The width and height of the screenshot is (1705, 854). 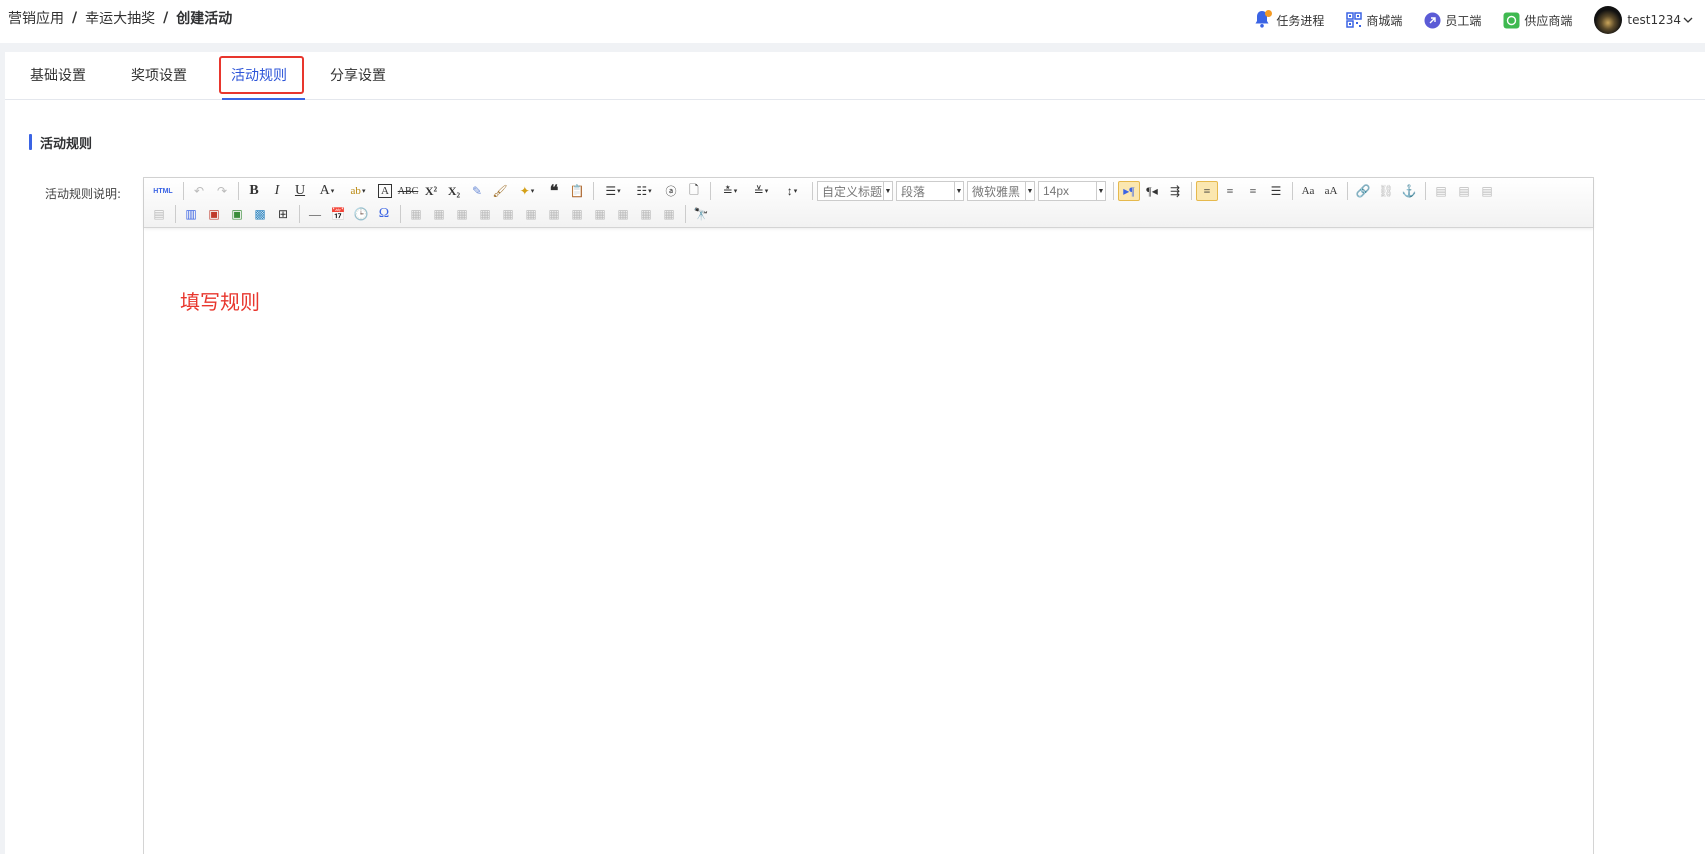 I want to click on align-justify-icon: ☰, so click(x=1276, y=191).